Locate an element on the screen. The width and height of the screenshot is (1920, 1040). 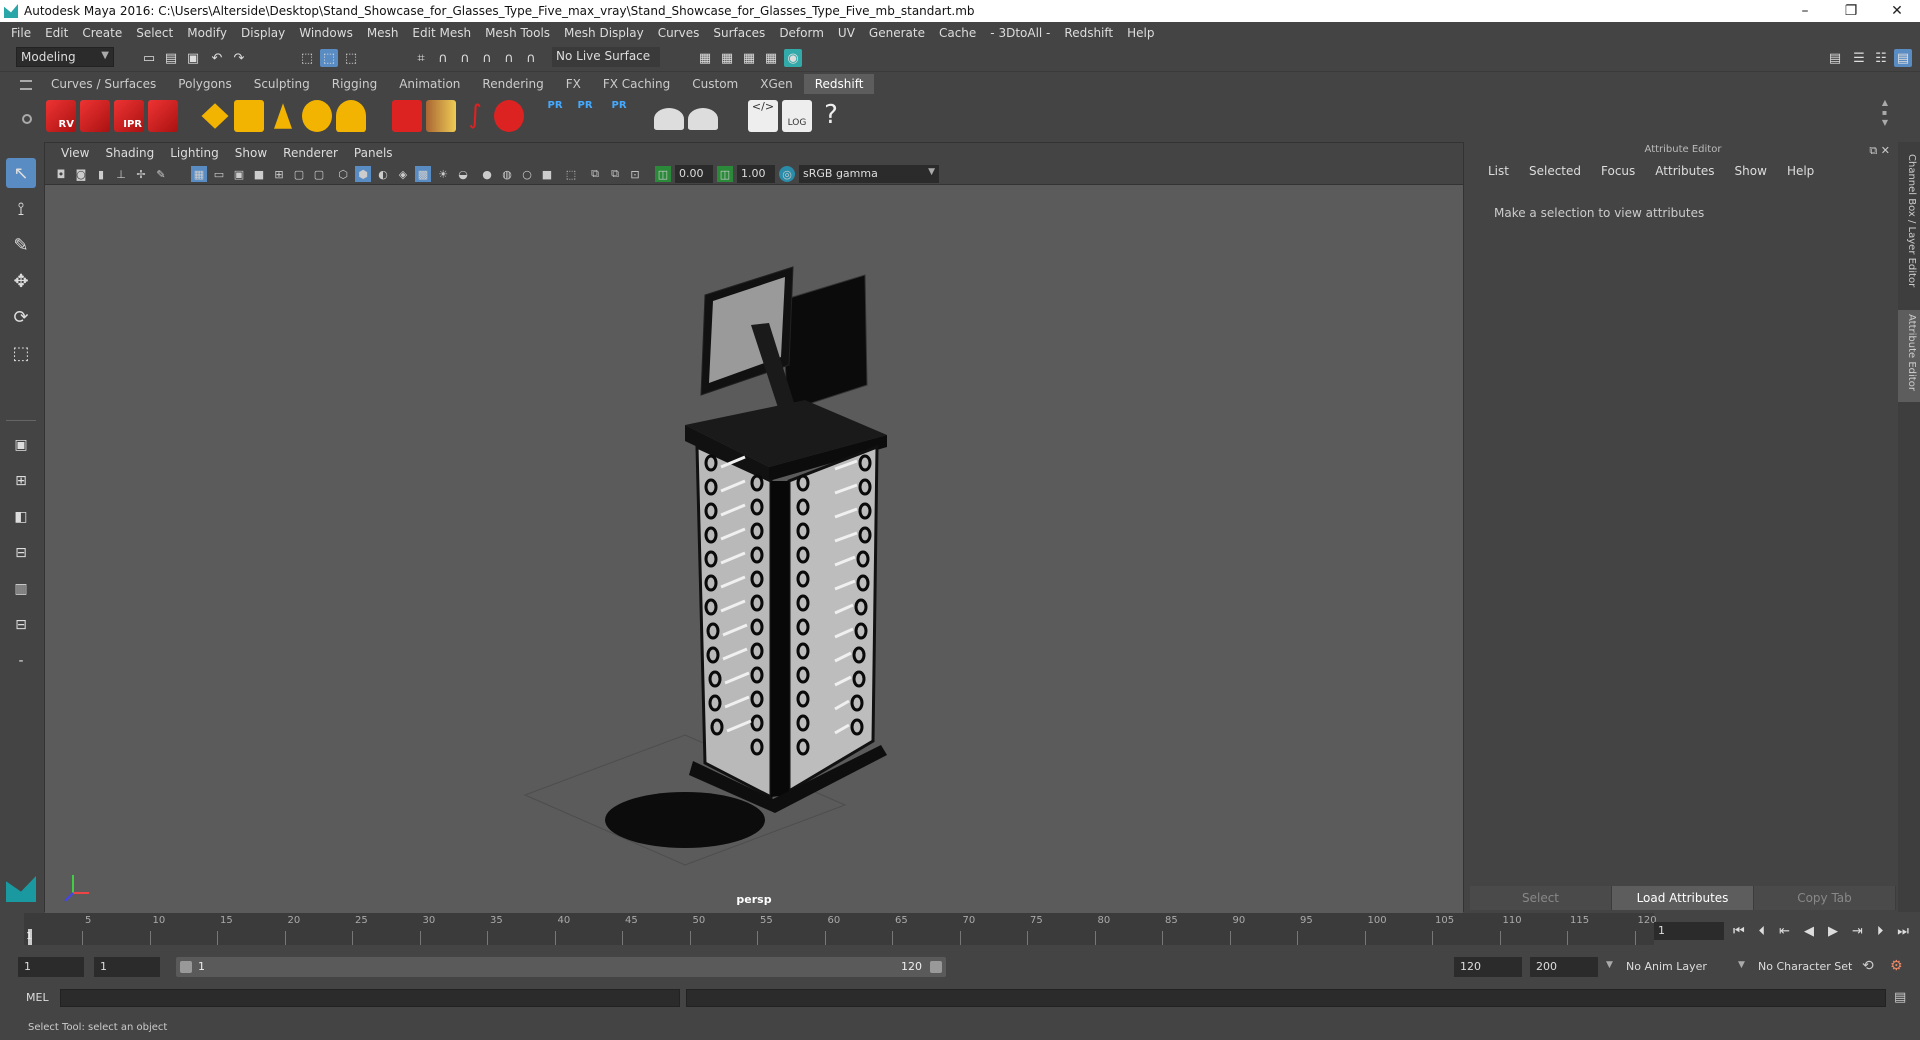
float-panel-icon: ⧉ ✕ is located at coordinates (1879, 151).